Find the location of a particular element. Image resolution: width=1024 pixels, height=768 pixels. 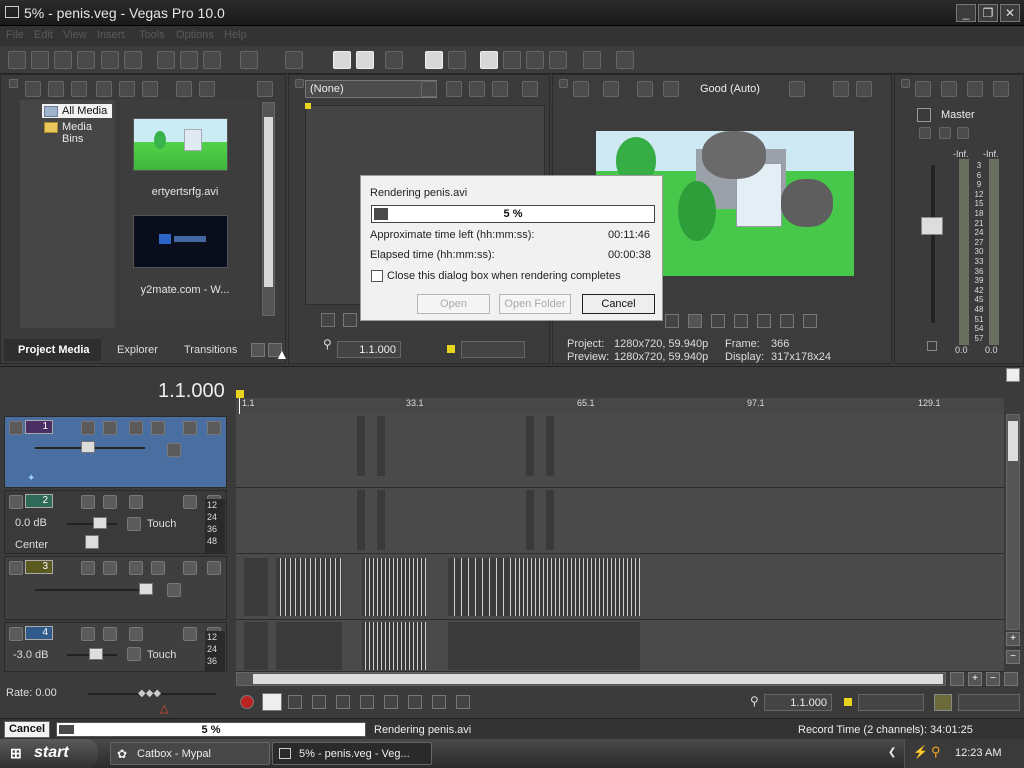

track-fx-gear-icon is located at coordinates (158, 568).